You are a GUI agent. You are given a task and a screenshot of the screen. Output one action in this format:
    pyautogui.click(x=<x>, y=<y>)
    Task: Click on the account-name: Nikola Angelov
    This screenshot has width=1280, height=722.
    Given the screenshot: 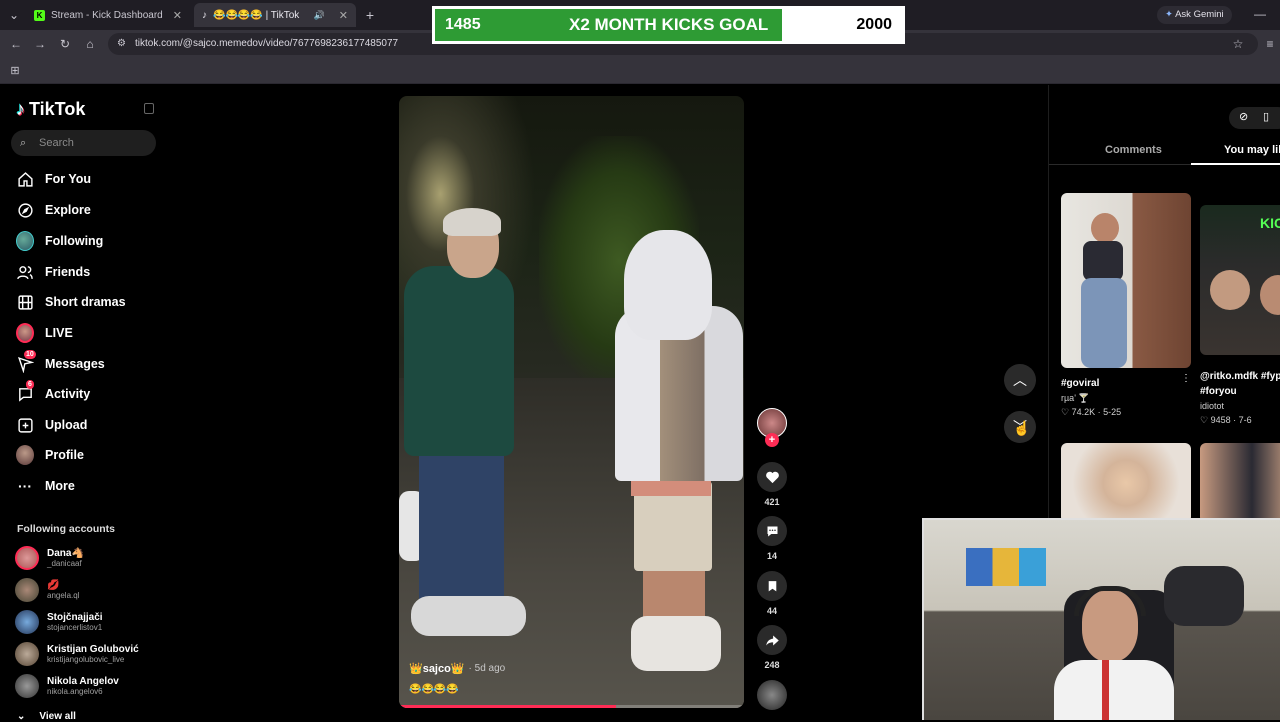 What is the action you would take?
    pyautogui.click(x=83, y=681)
    